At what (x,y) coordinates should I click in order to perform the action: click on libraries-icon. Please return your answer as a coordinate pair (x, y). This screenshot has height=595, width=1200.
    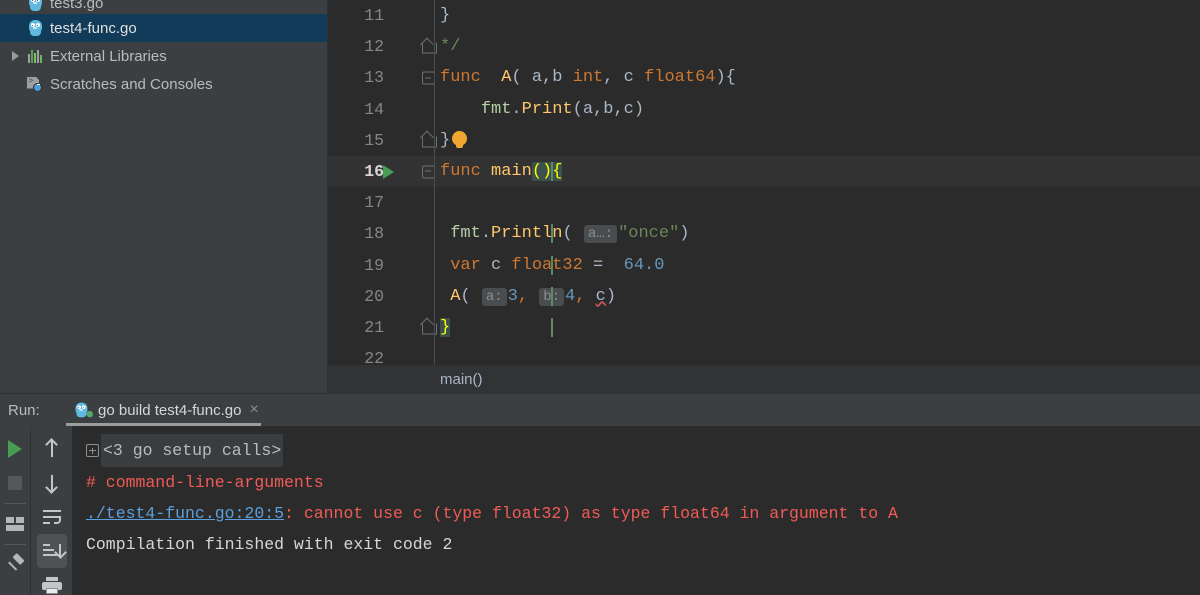
    Looking at the image, I should click on (35, 56).